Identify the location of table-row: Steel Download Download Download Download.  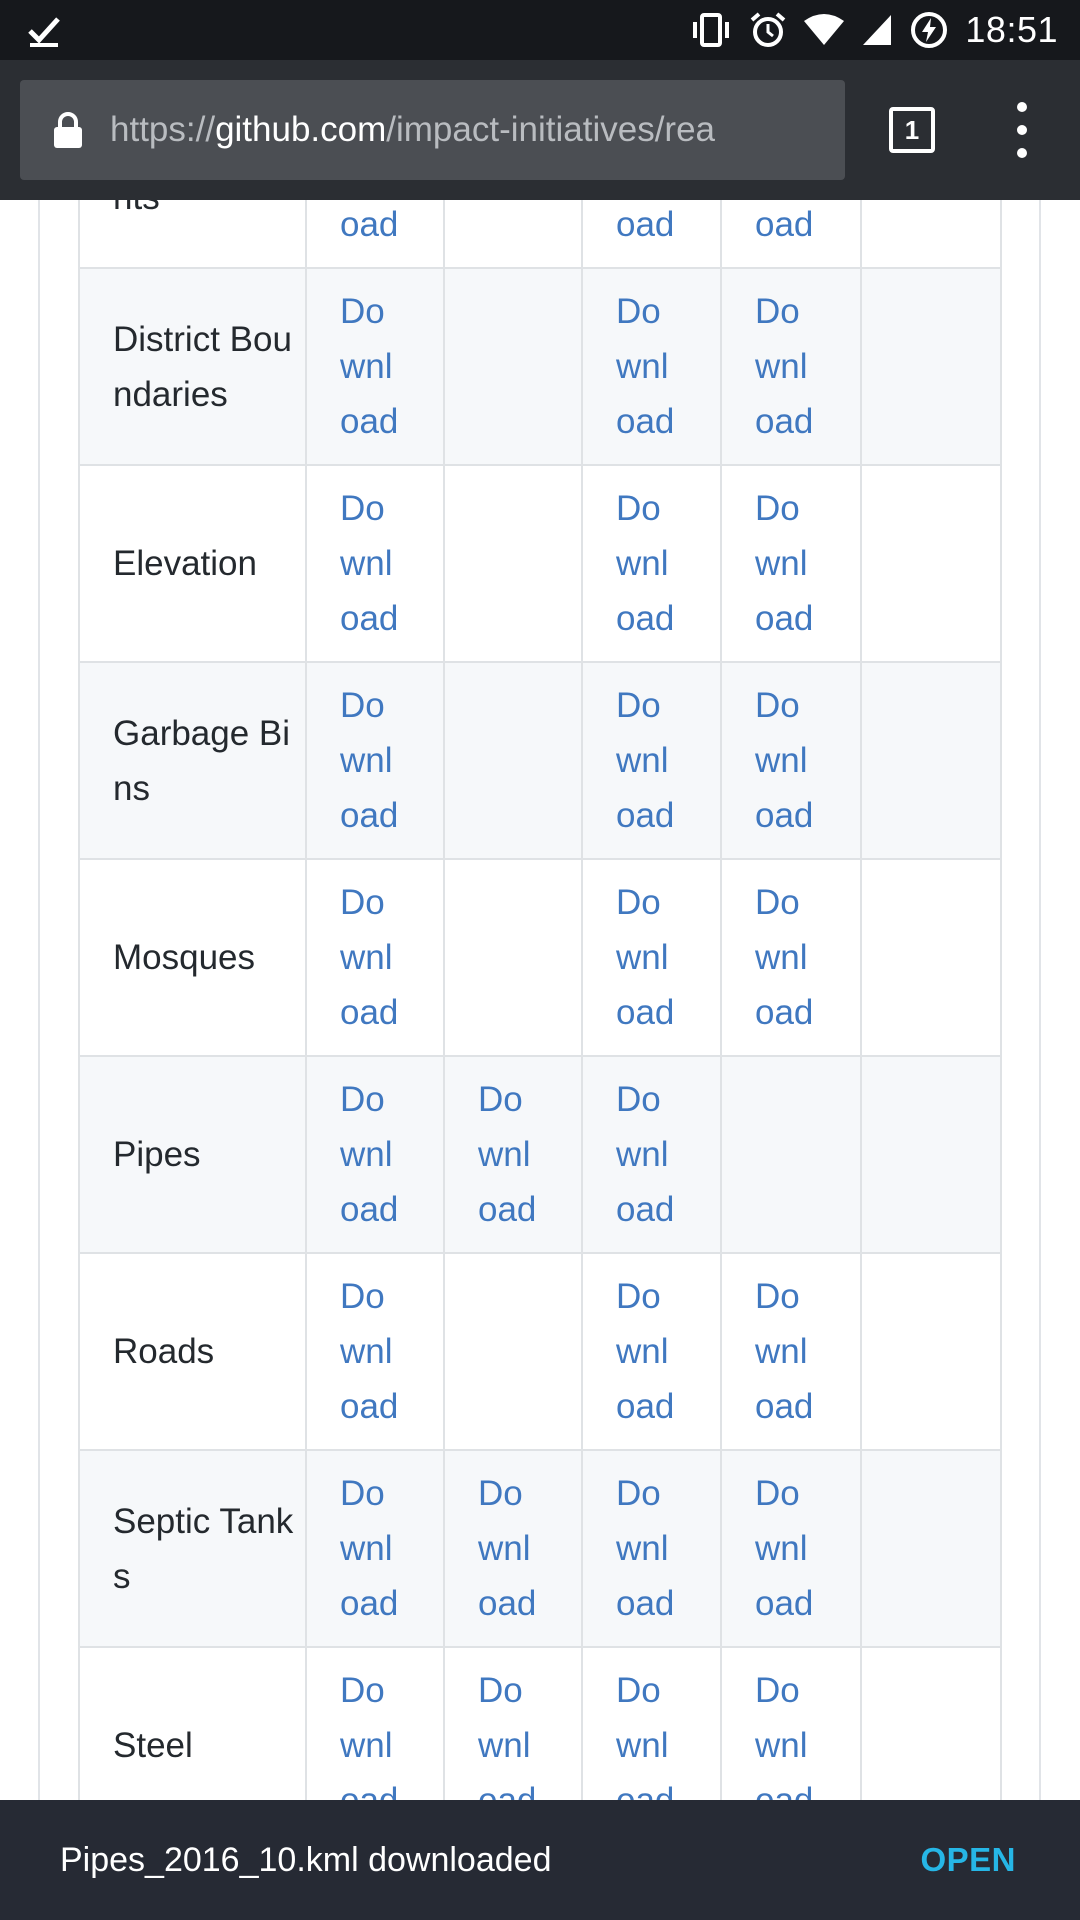
(540, 1723).